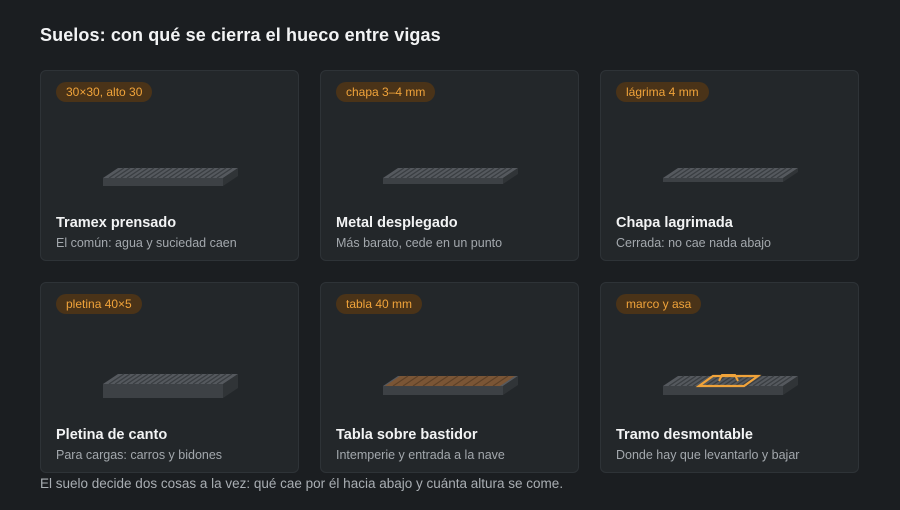  What do you see at coordinates (730, 174) in the screenshot?
I see `tread-plate-icon` at bounding box center [730, 174].